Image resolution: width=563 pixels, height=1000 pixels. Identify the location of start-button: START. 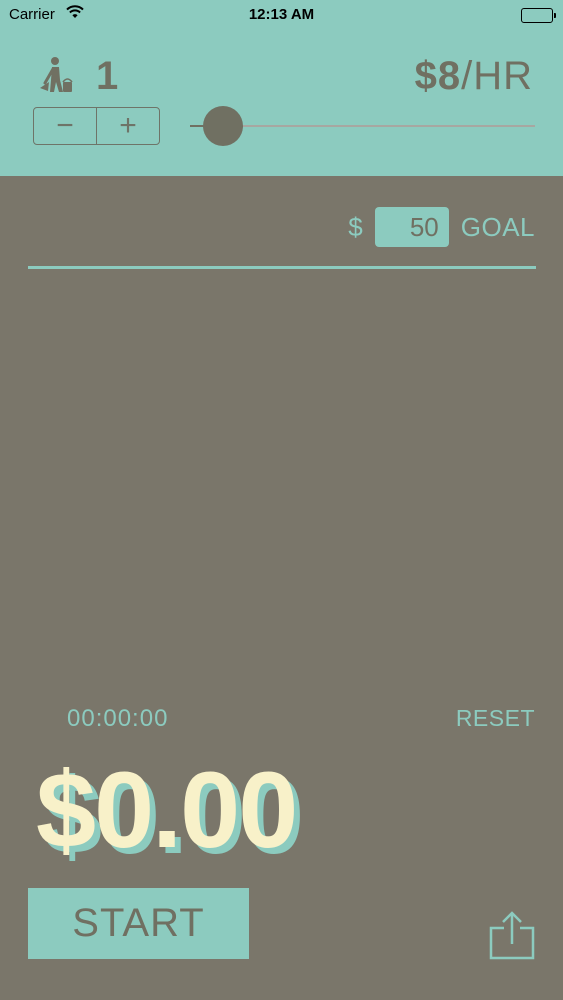
(138, 923).